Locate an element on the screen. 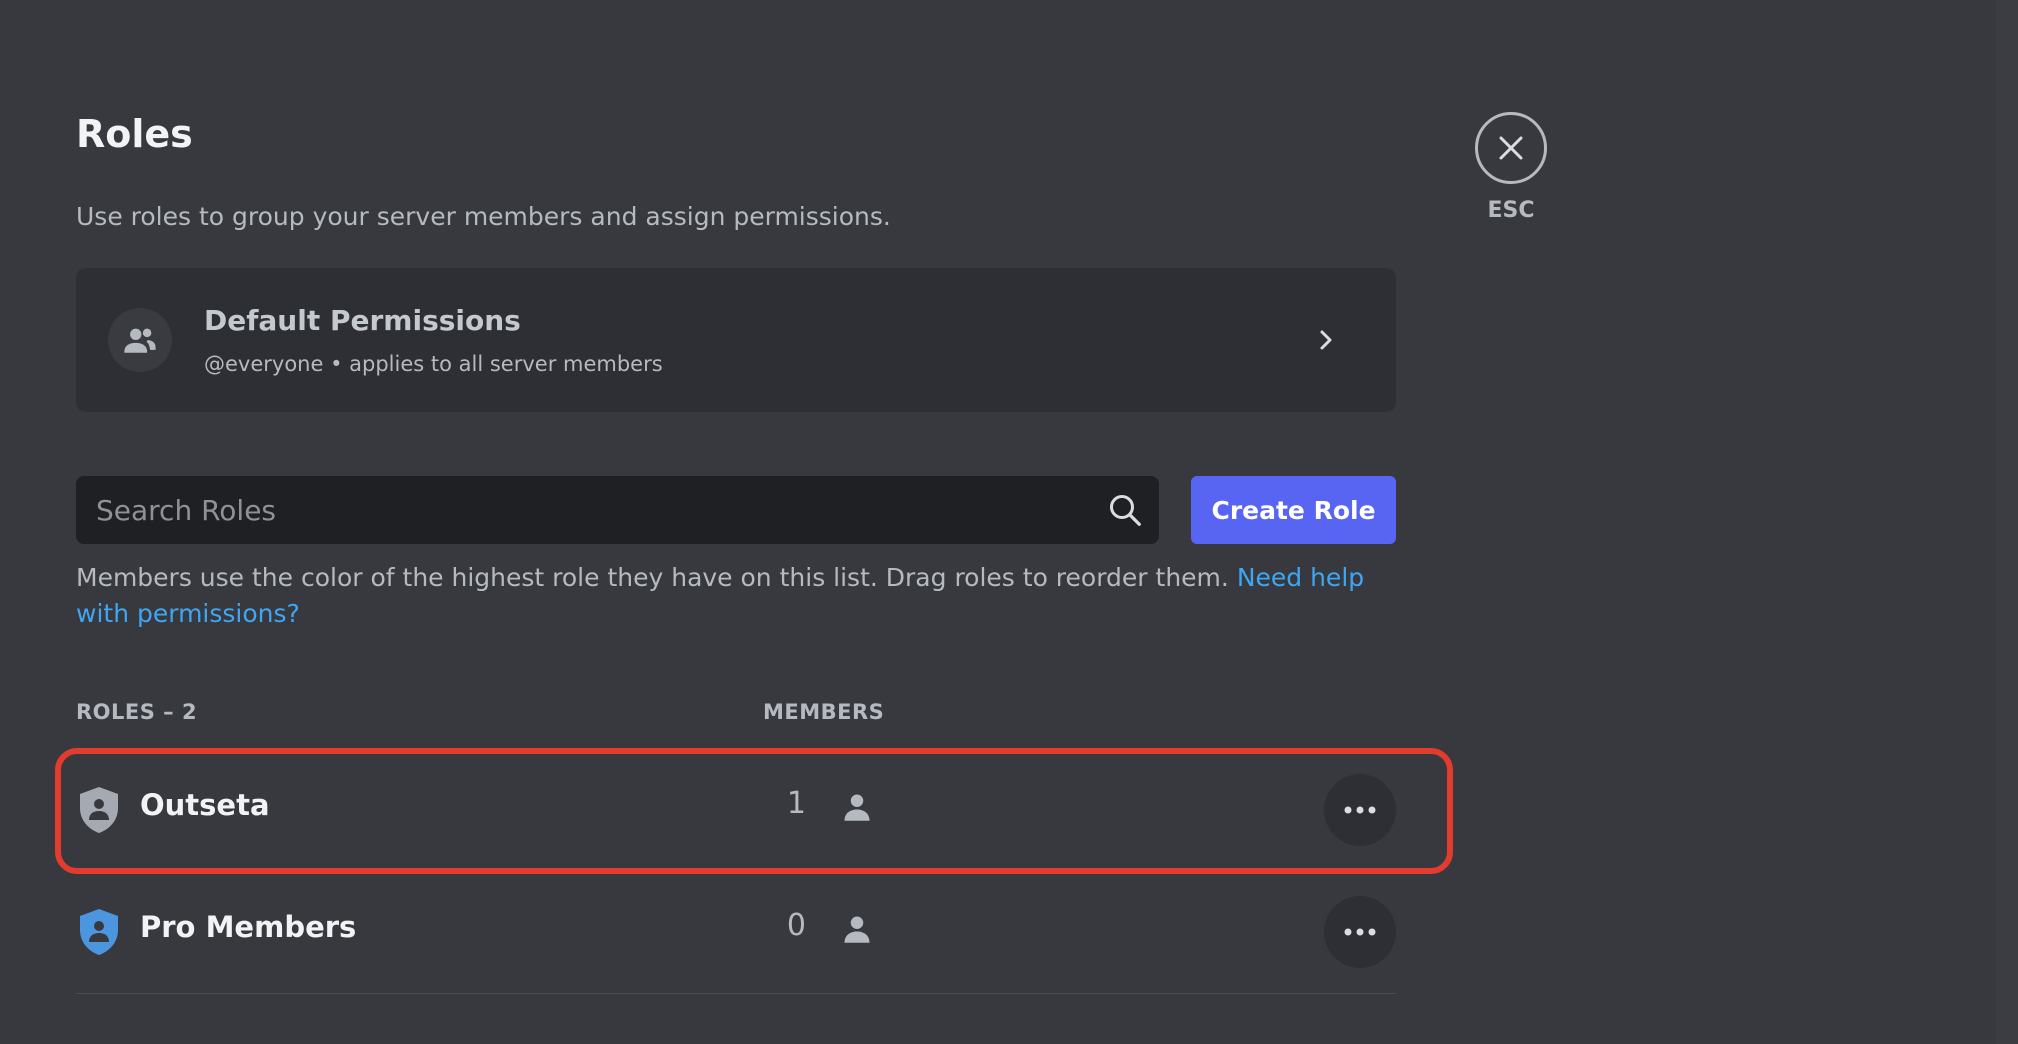 This screenshot has height=1044, width=2018. search-roles-input is located at coordinates (576, 510).